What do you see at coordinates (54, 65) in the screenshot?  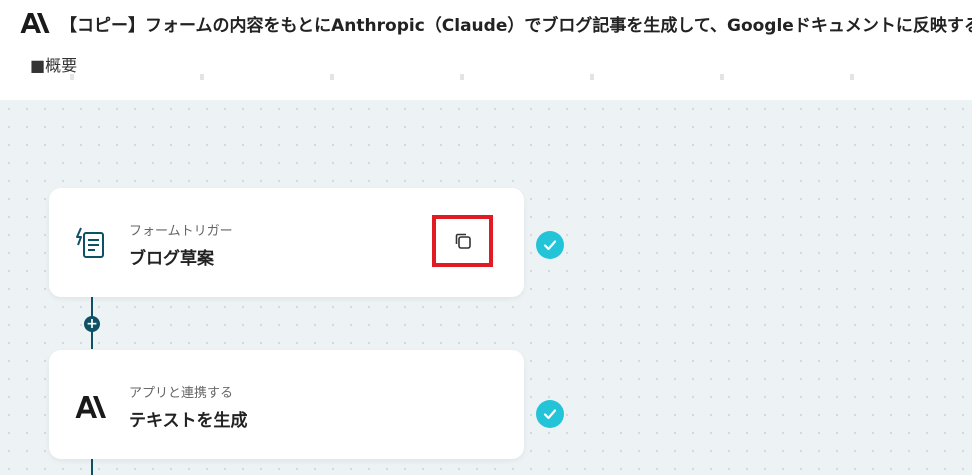 I see `overview-label: ■概要` at bounding box center [54, 65].